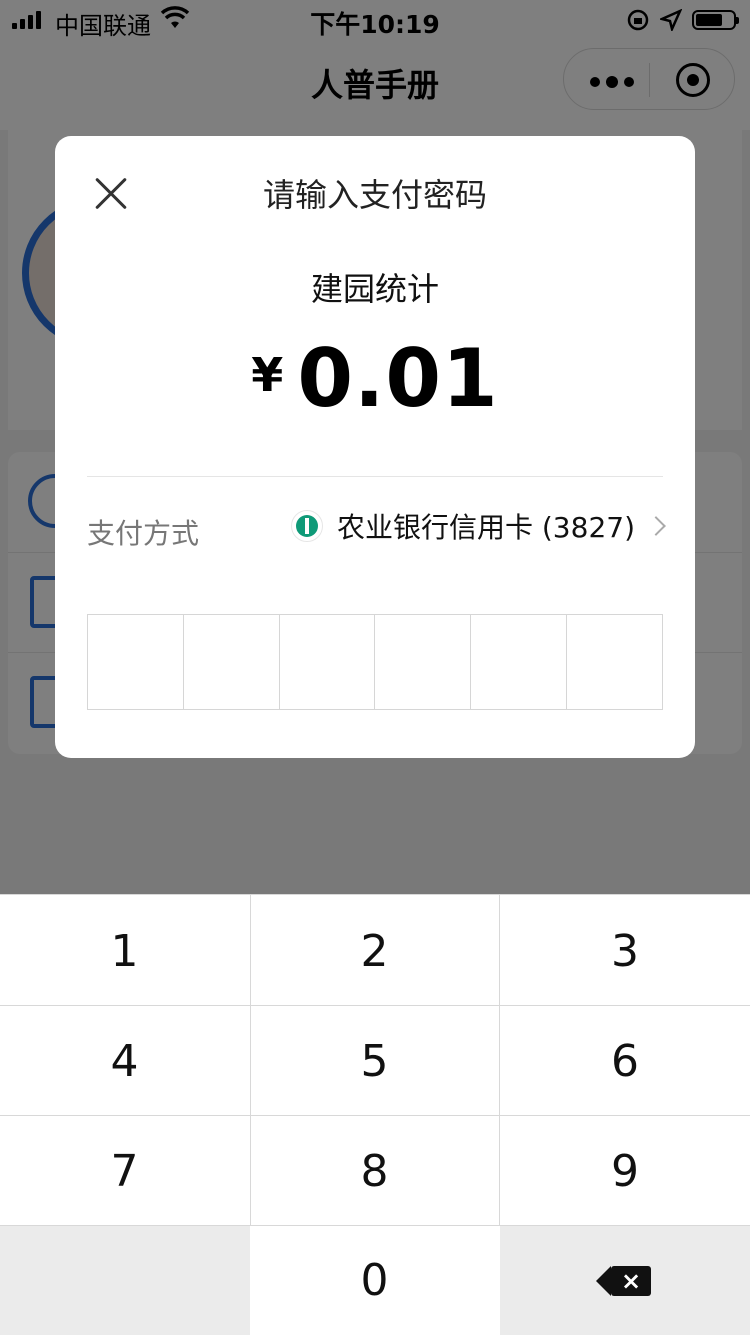 The image size is (750, 1335). Describe the element at coordinates (656, 526) in the screenshot. I see `chevron-right-icon` at that location.